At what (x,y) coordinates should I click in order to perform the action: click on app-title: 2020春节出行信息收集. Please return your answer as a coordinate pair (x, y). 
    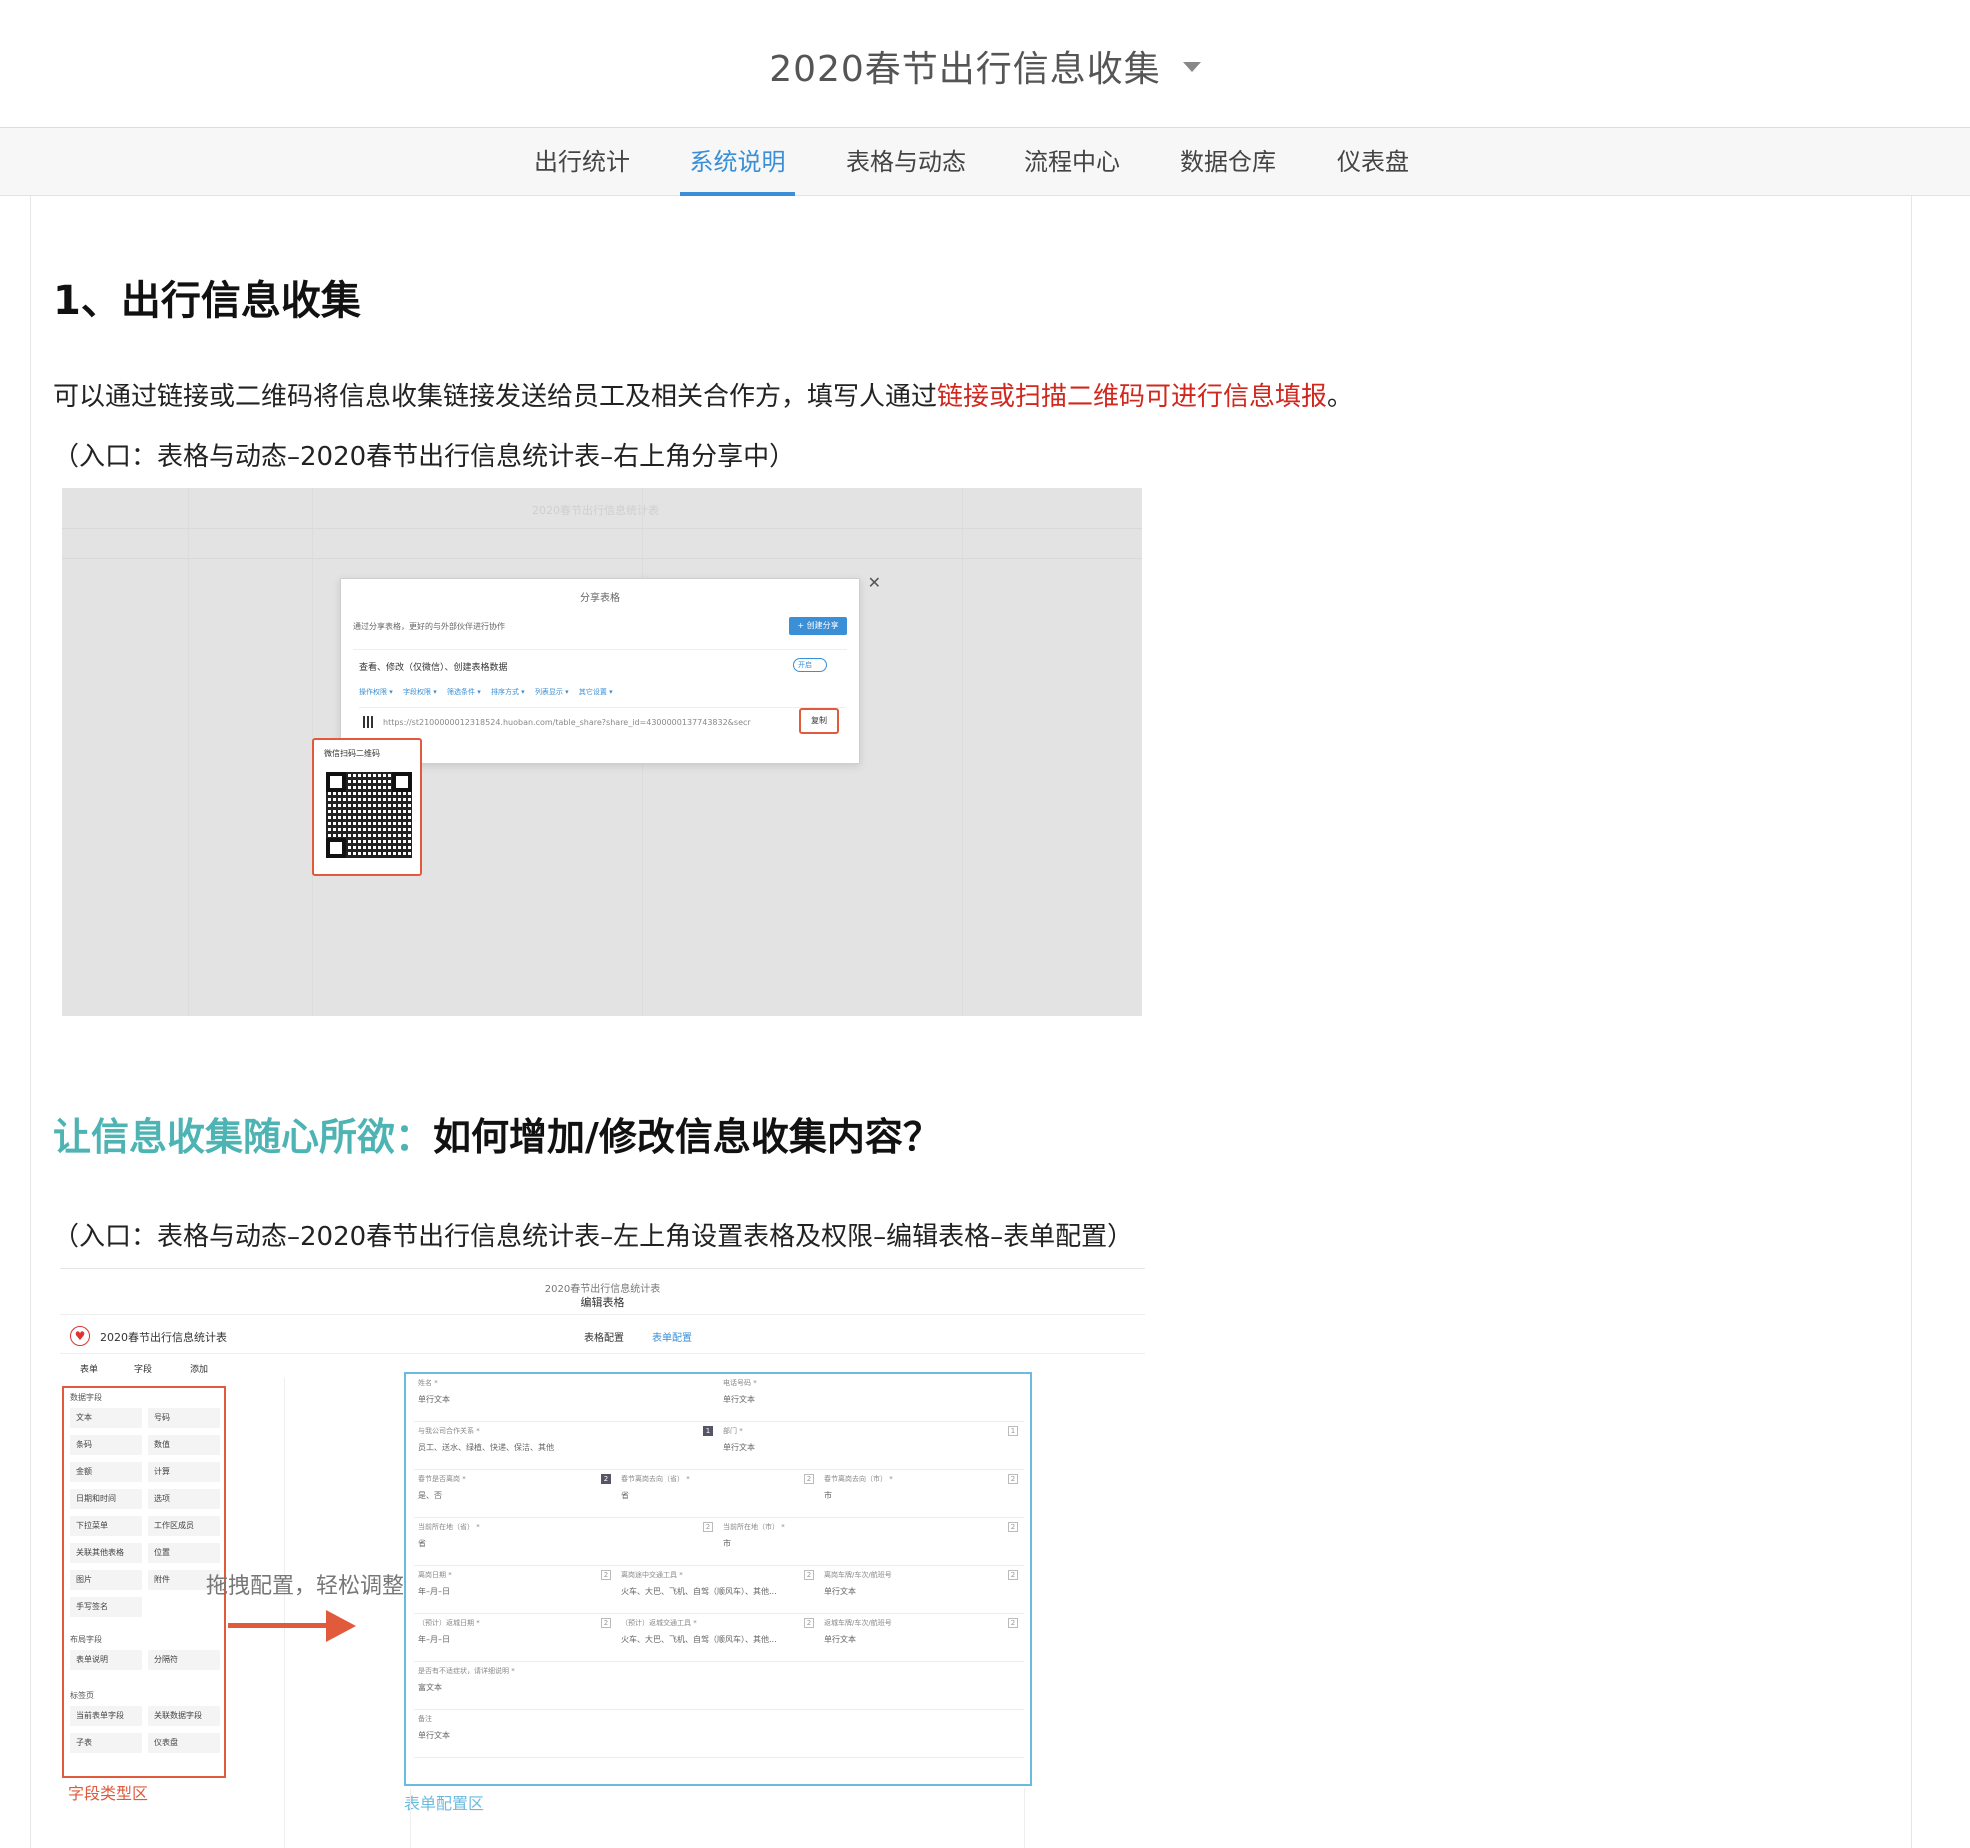
    Looking at the image, I should click on (965, 69).